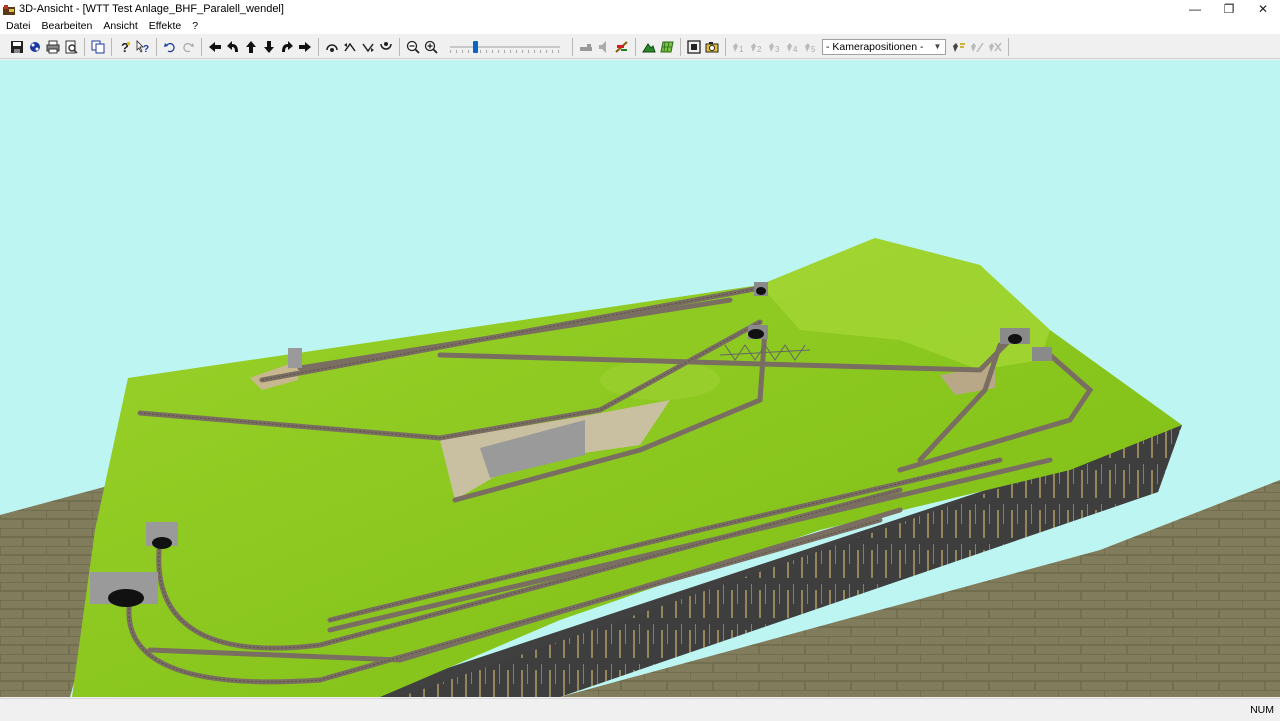 The height and width of the screenshot is (721, 1280). I want to click on menu-datei: Datei, so click(18, 26).